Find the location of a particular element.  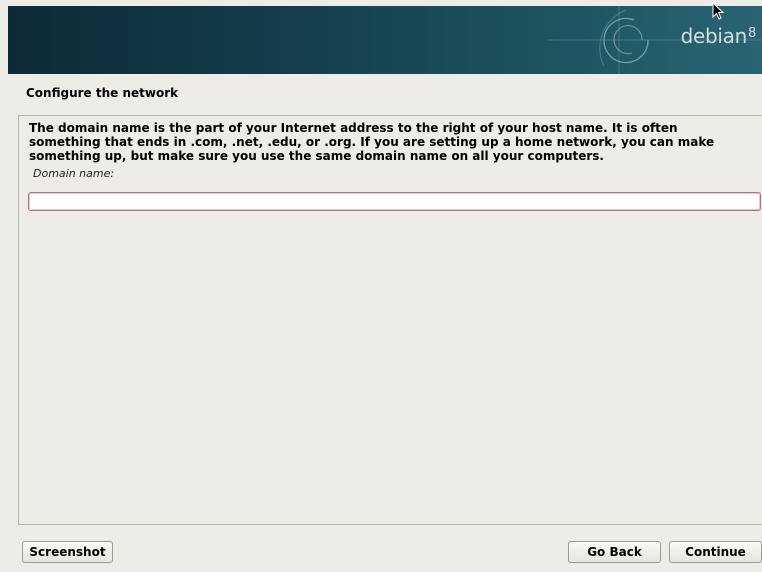

debian-brand-text: debian8 is located at coordinates (718, 36).